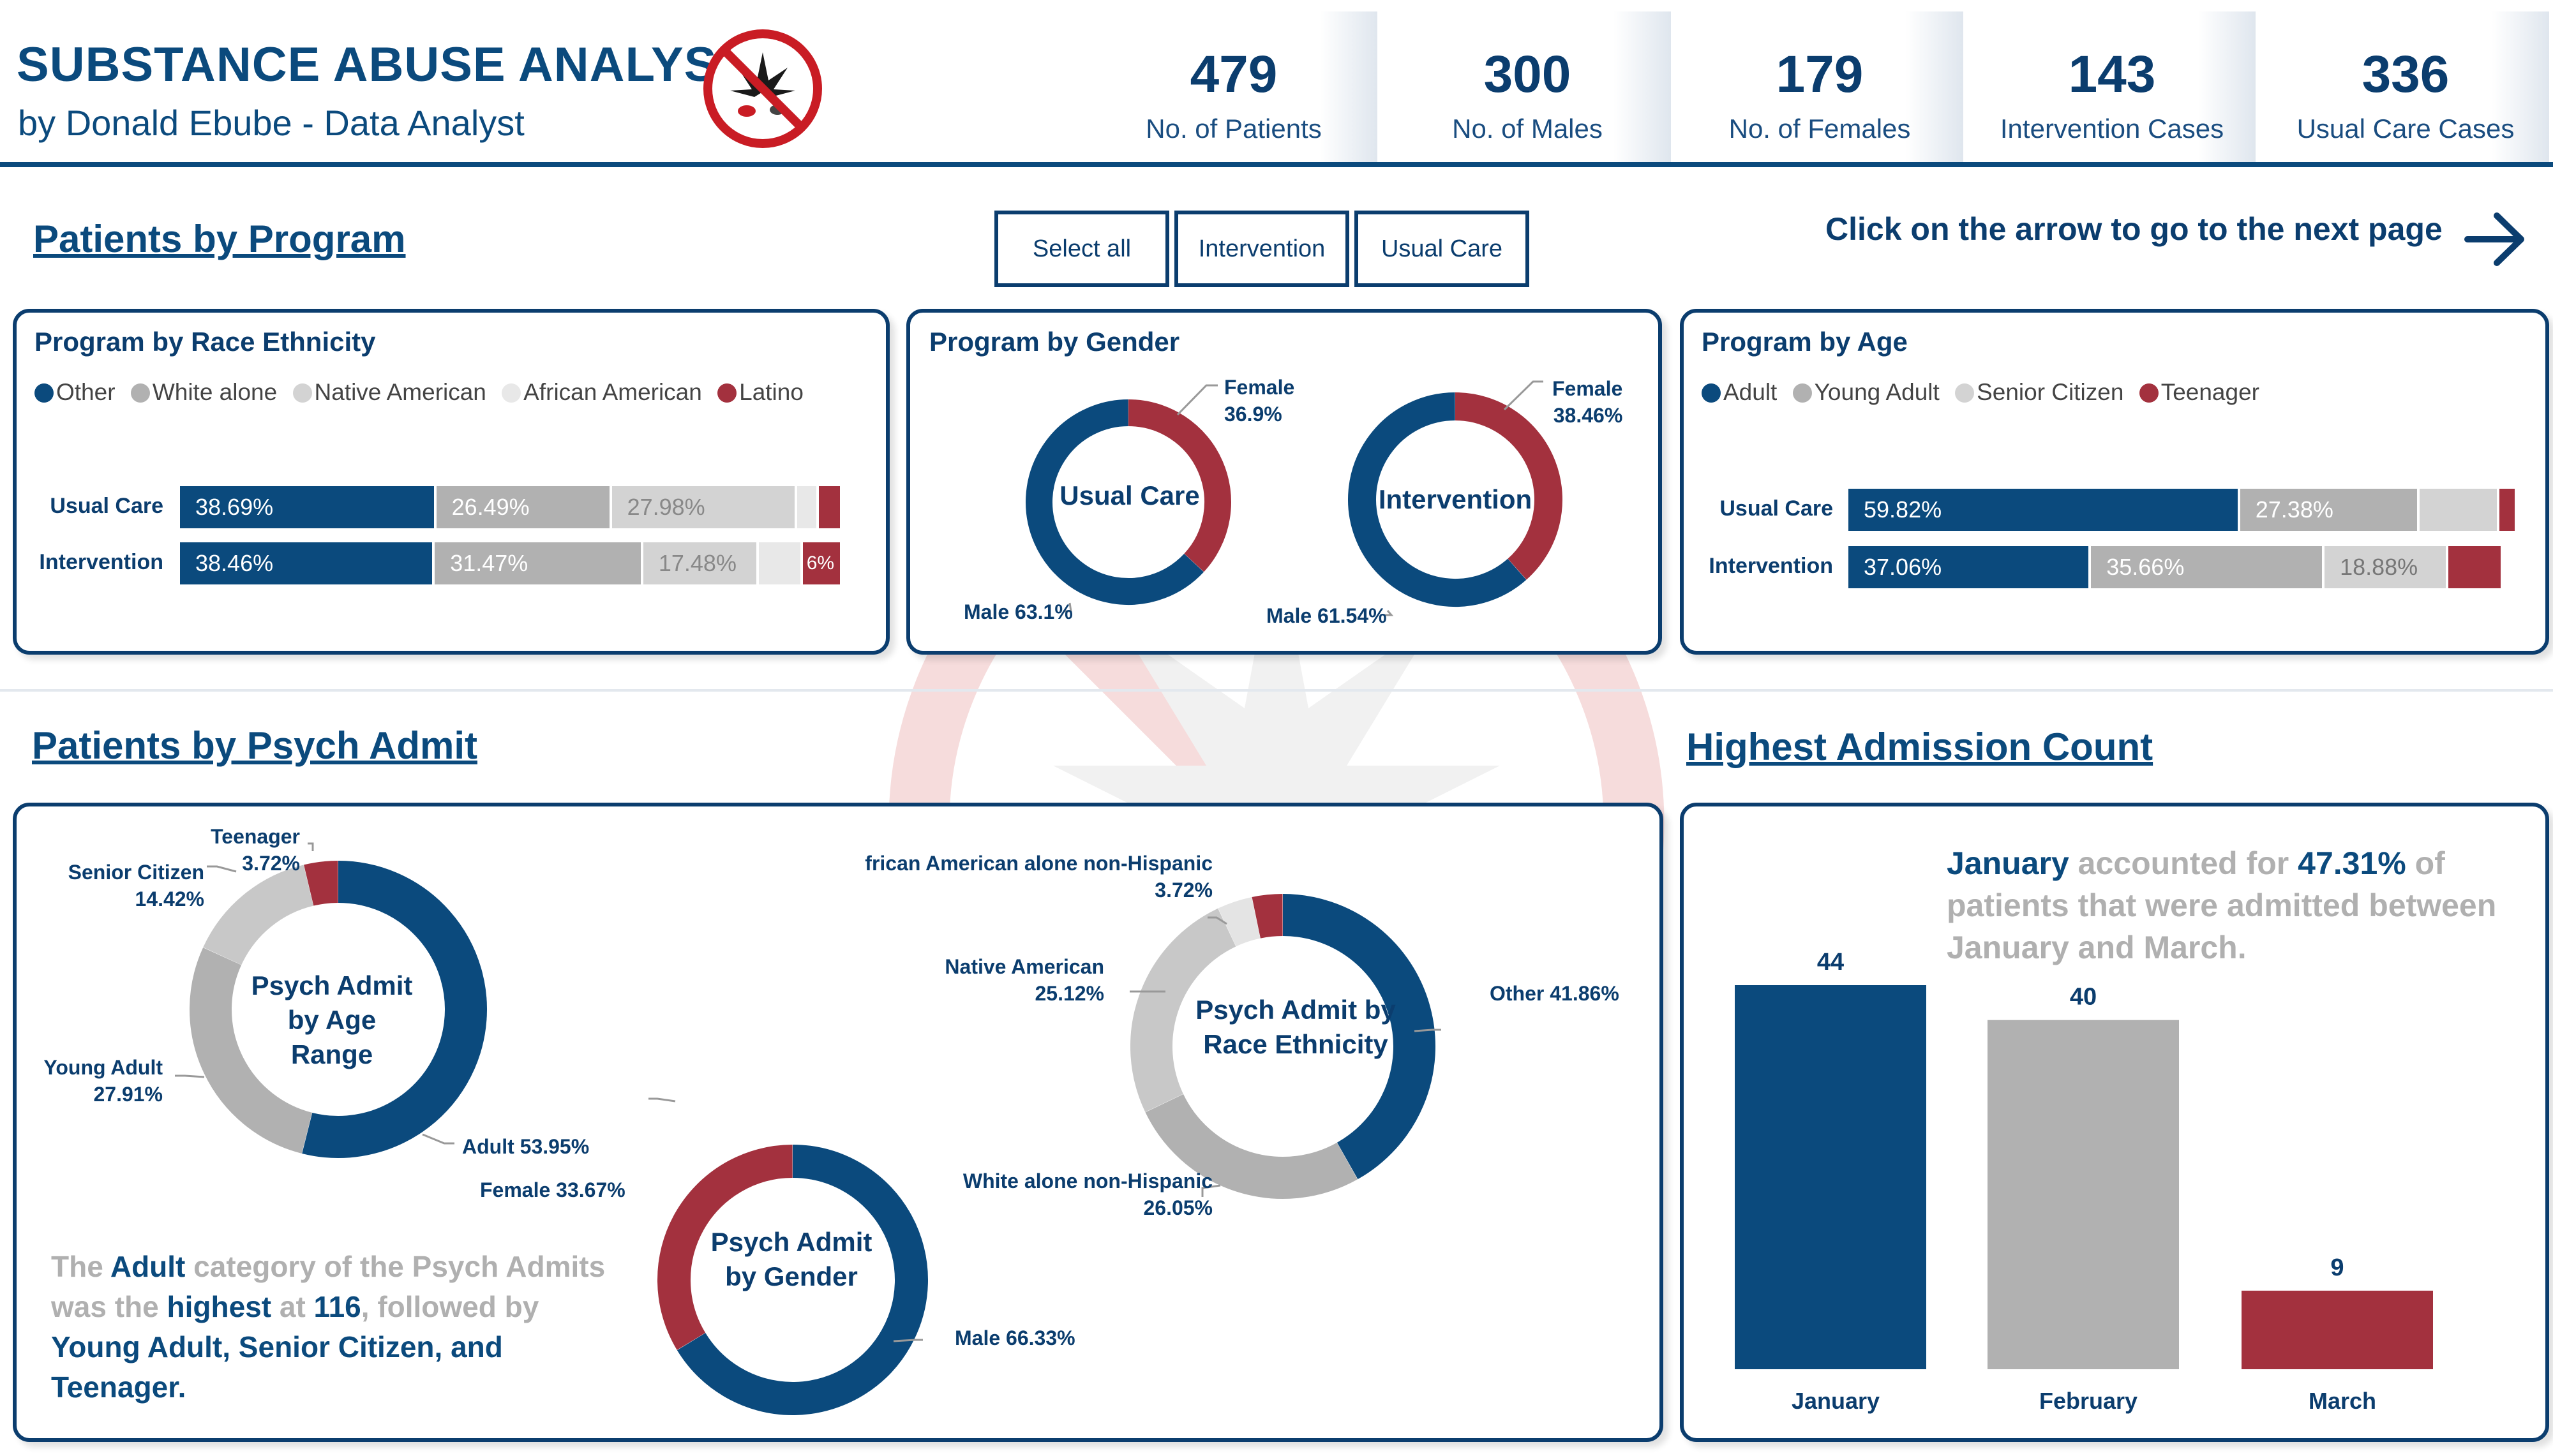 The width and height of the screenshot is (2553, 1456). Describe the element at coordinates (2207, 567) in the screenshot. I see `bar-segment: 35.66%` at that location.